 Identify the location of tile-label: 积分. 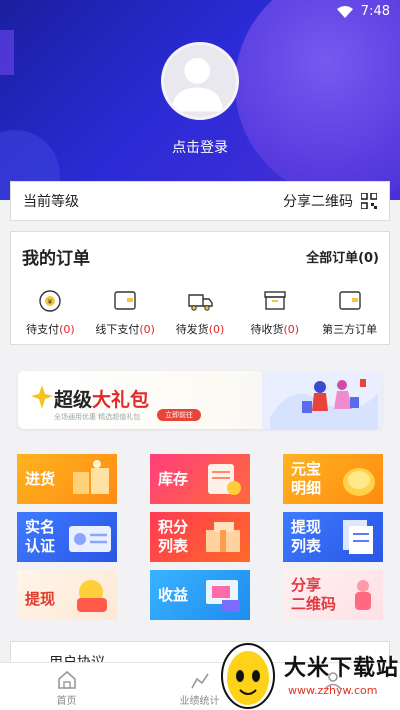
(173, 527).